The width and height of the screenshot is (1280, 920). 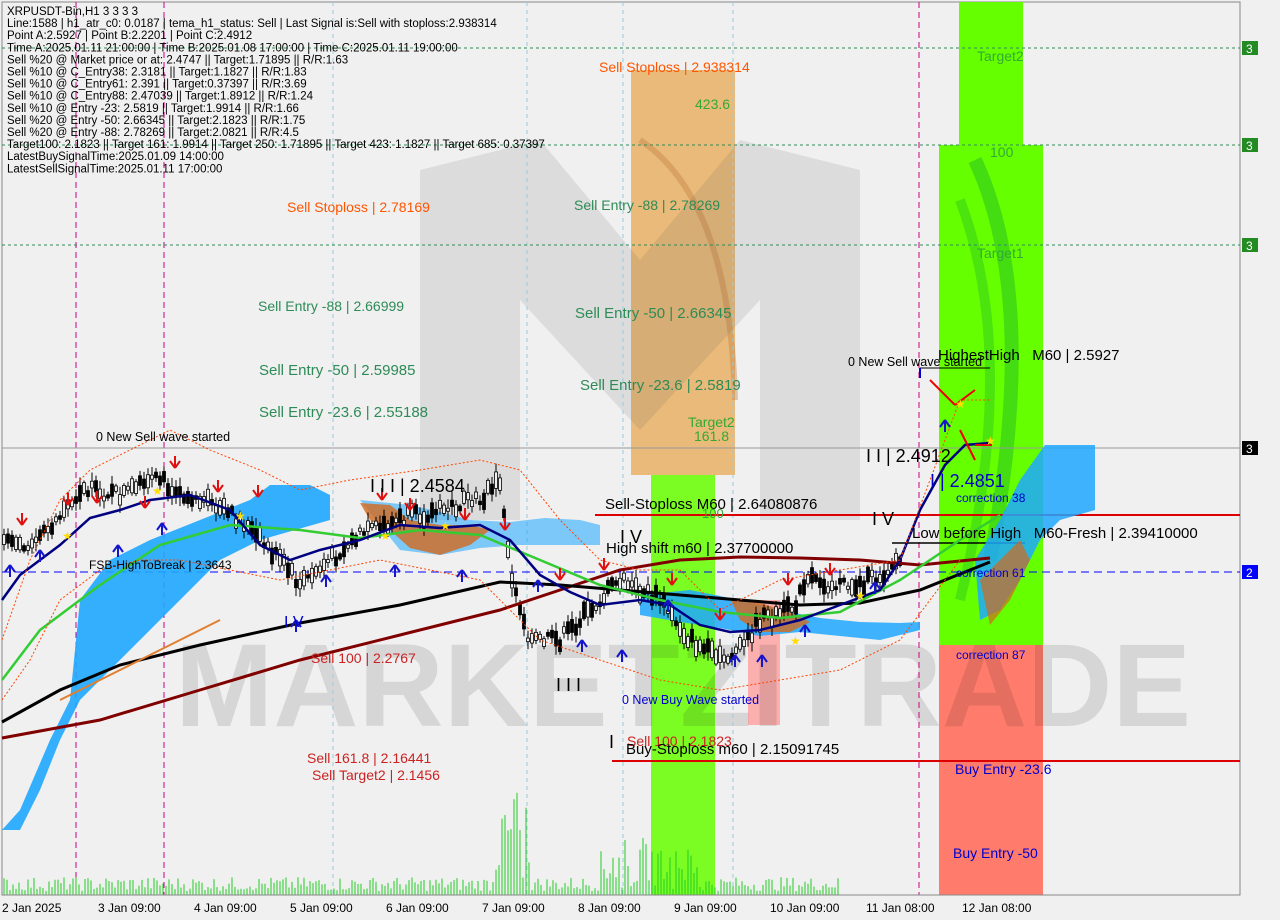 What do you see at coordinates (1002, 152) in the screenshot?
I see `label-100-right: 100` at bounding box center [1002, 152].